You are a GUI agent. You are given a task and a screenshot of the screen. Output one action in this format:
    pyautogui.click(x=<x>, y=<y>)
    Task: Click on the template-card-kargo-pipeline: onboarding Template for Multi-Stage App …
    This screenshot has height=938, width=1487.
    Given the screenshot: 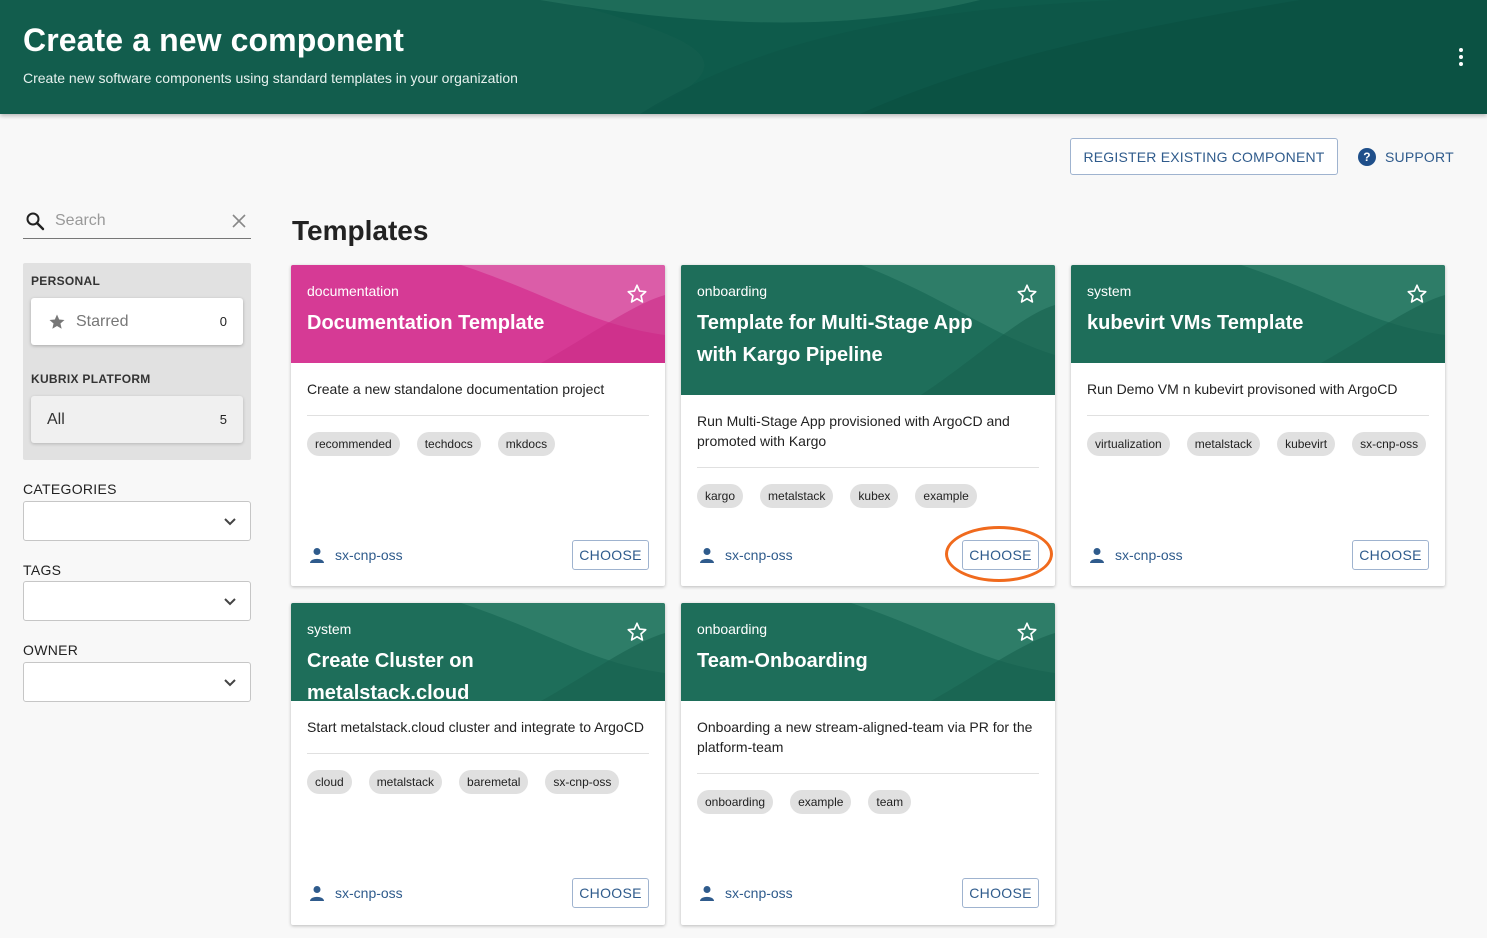 What is the action you would take?
    pyautogui.click(x=868, y=425)
    